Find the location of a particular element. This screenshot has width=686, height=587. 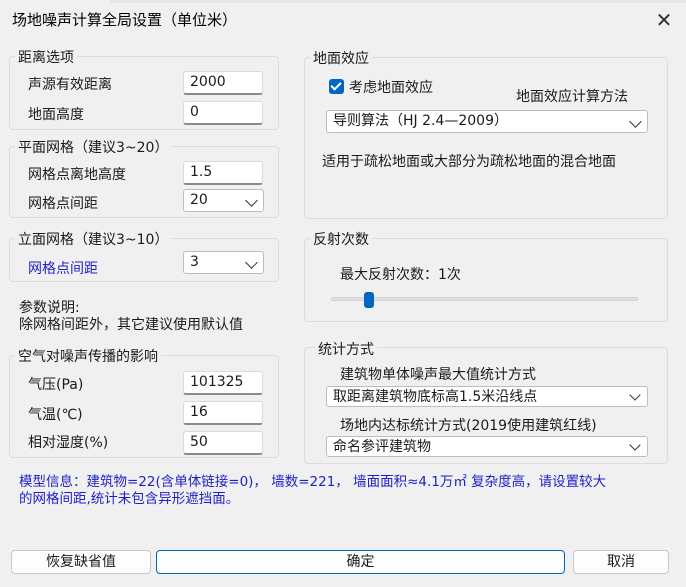

reflection-legend: 反射次数 is located at coordinates (341, 239).